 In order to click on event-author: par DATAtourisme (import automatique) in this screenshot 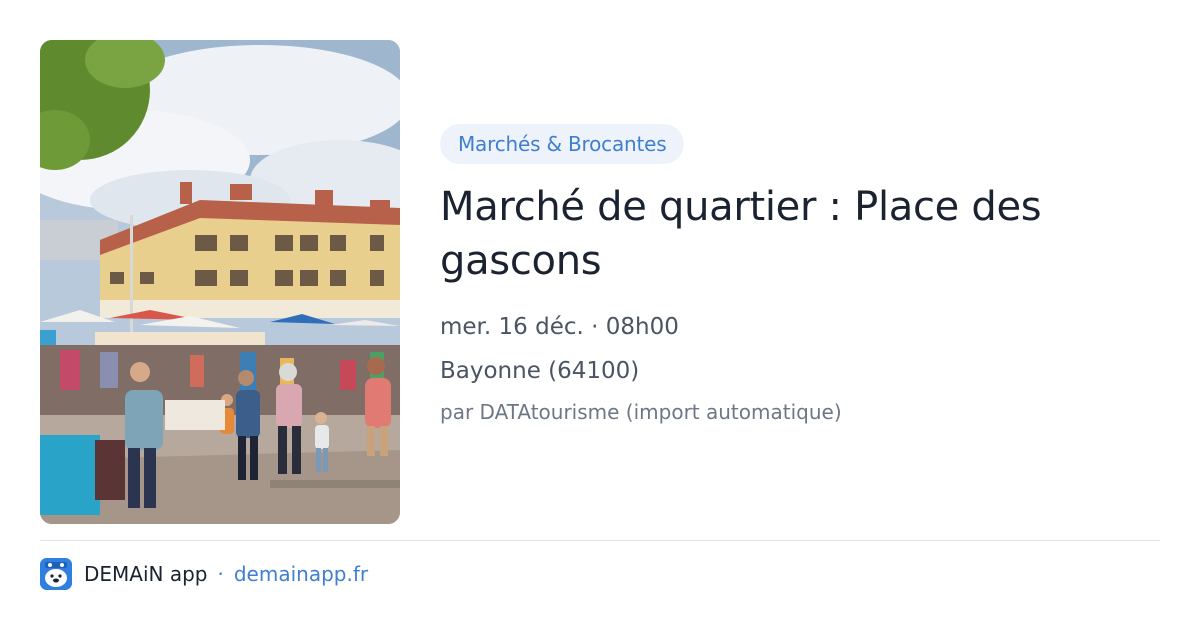, I will do `click(641, 412)`.